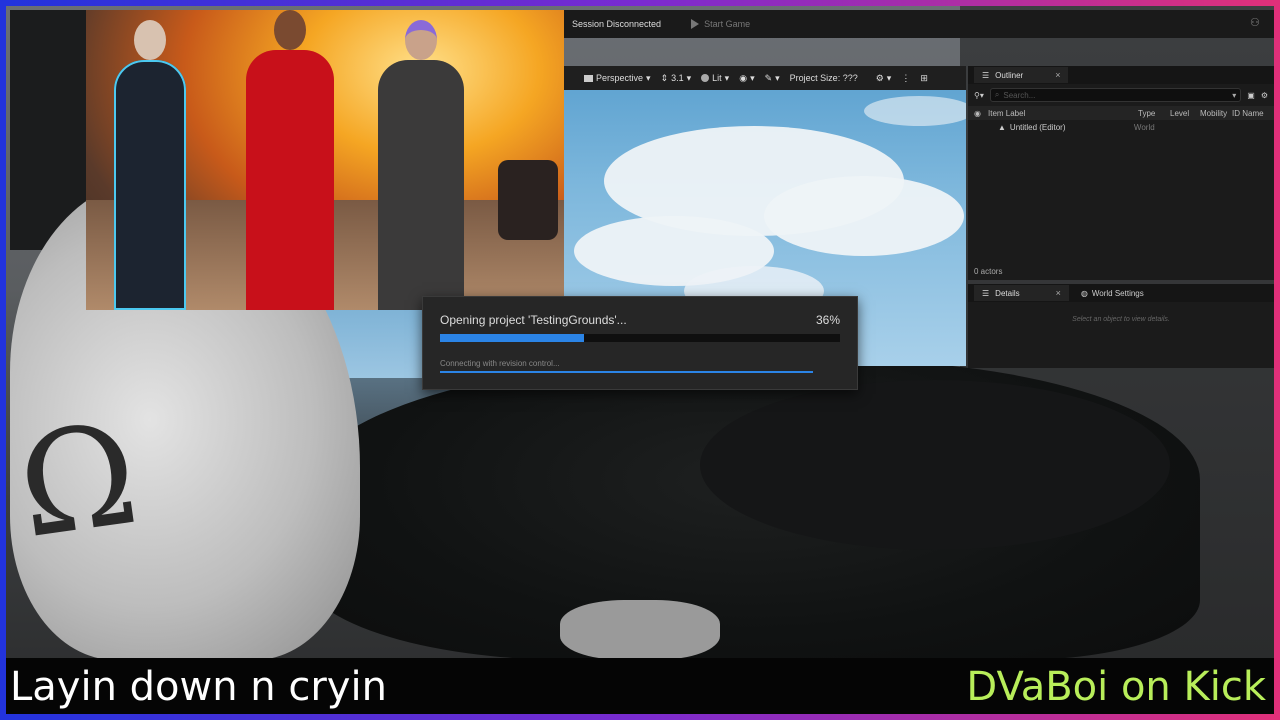 This screenshot has width=1280, height=720. I want to click on details-empty-hint: Select an object to view details., so click(1121, 319).